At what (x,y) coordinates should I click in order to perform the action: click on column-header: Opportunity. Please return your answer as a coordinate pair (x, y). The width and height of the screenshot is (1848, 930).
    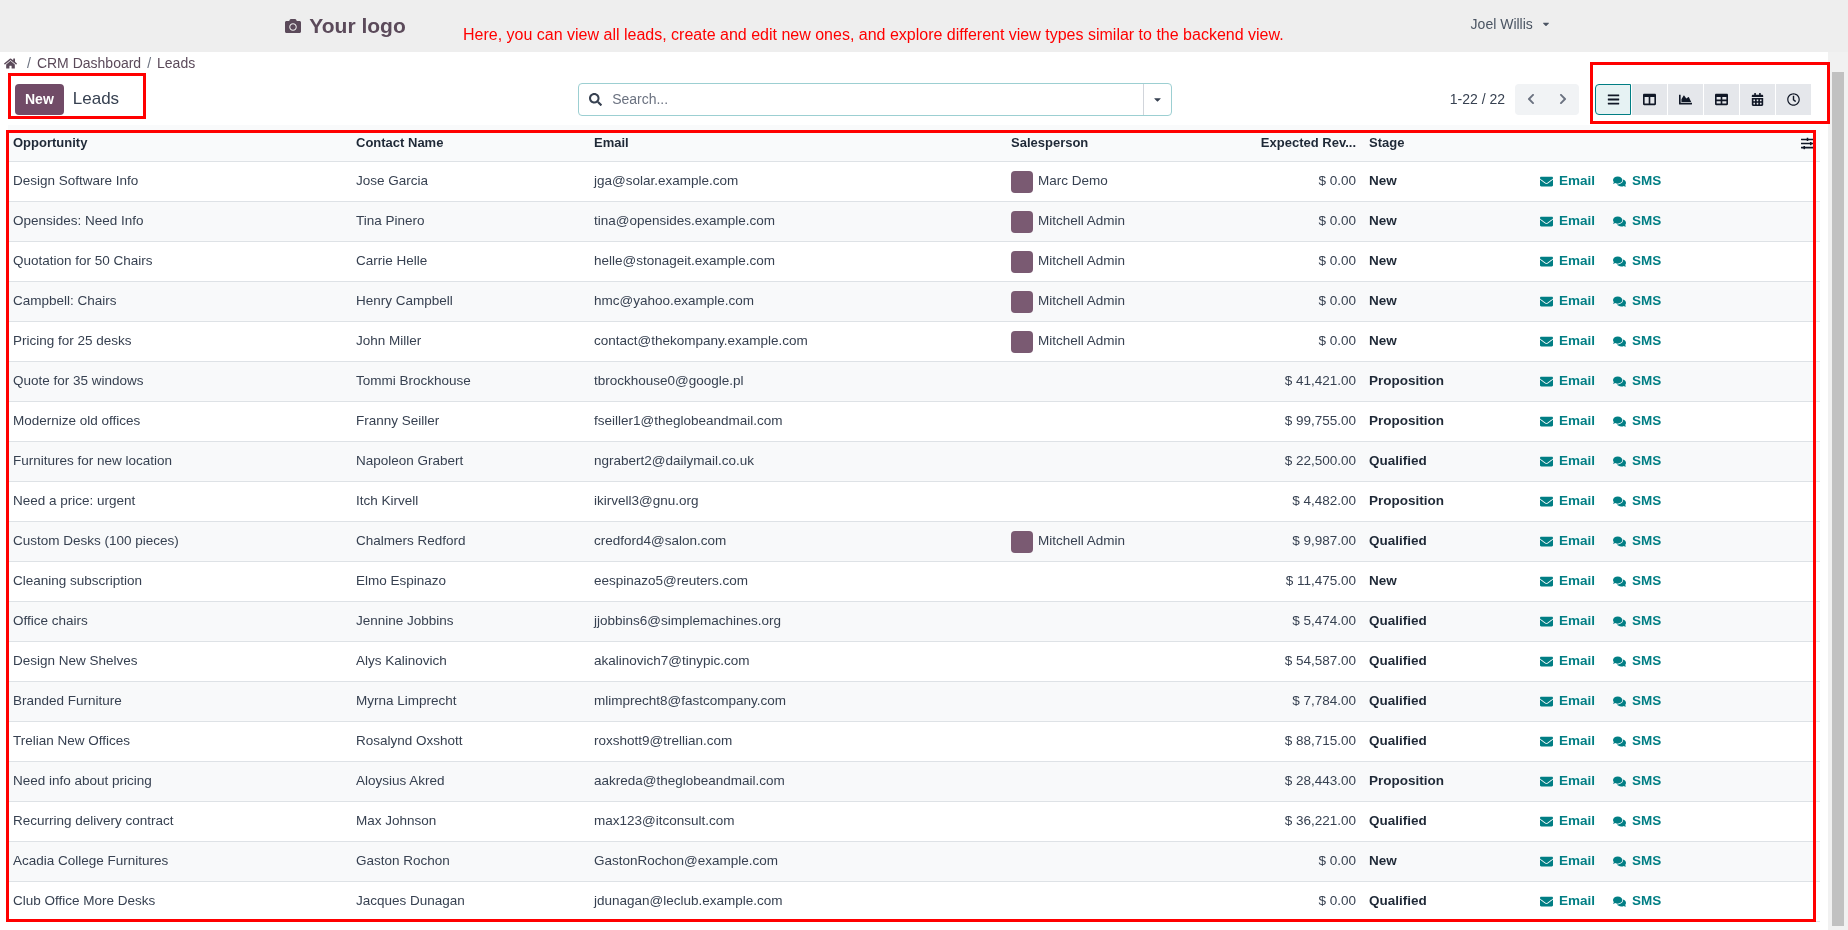
    Looking at the image, I should click on (179, 143).